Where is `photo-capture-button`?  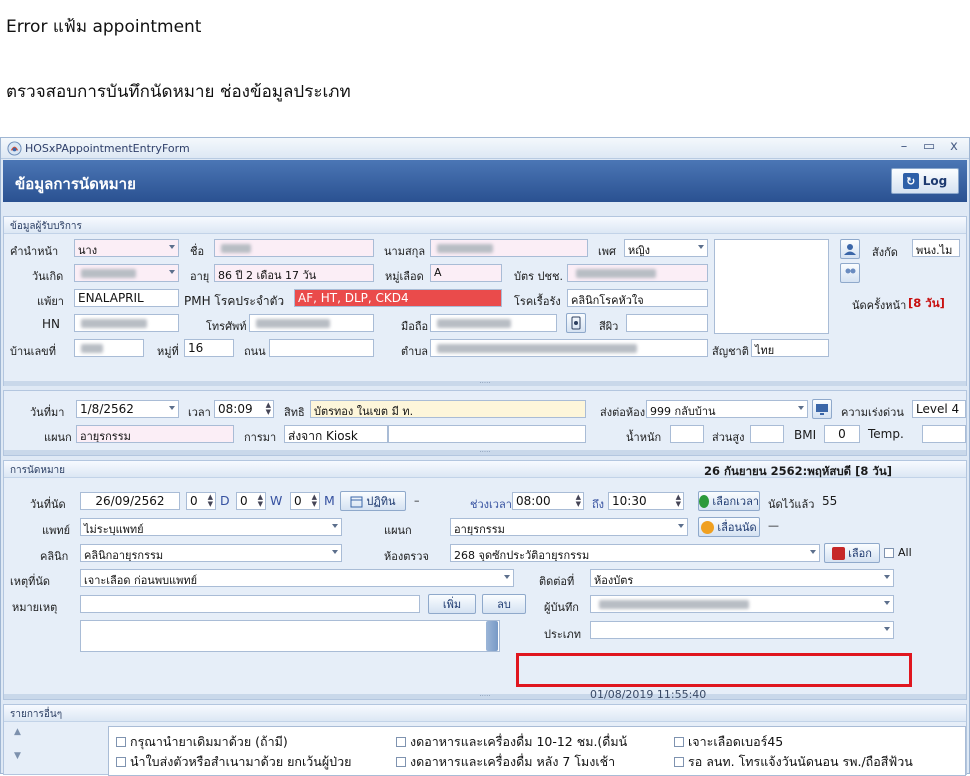
photo-capture-button is located at coordinates (850, 249).